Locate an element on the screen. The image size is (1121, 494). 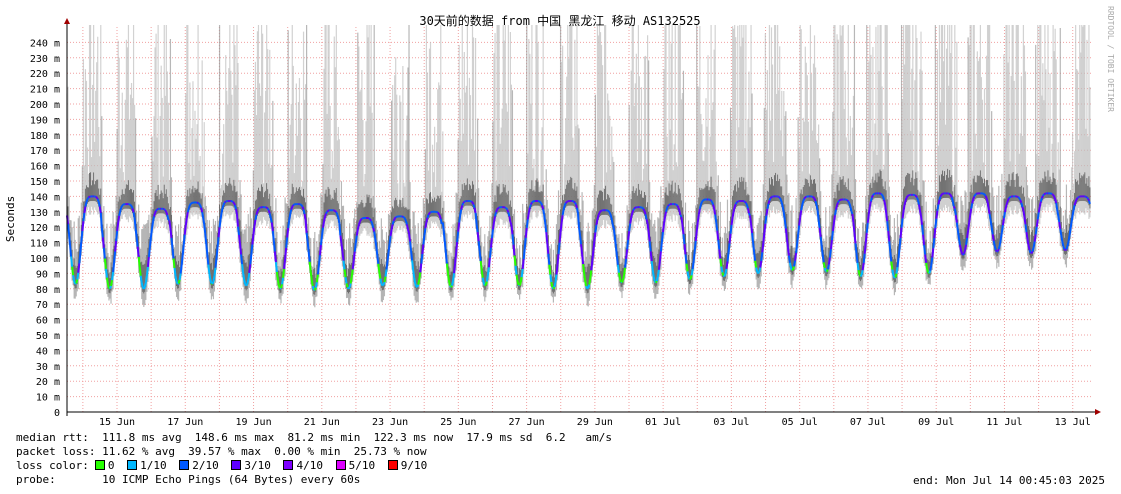
loss-swatch-label: 9/10 is located at coordinates (417, 465).